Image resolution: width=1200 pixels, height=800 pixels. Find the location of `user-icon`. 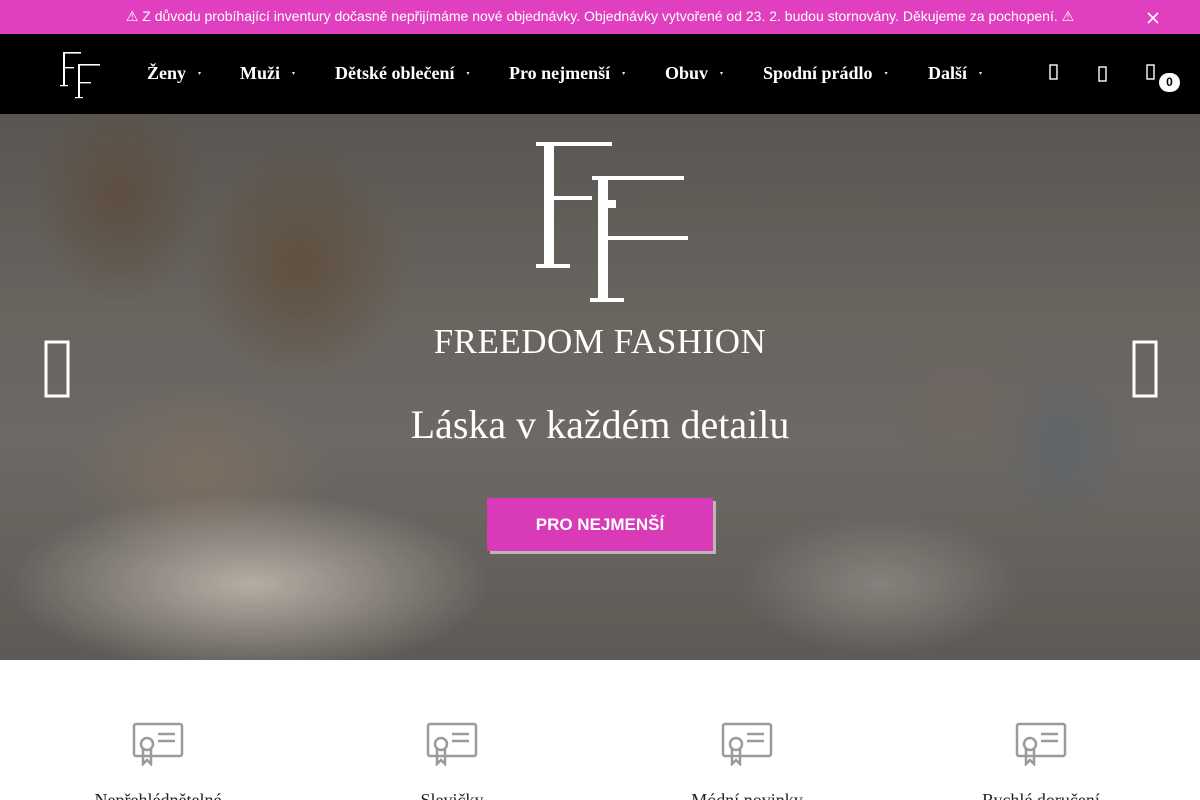

user-icon is located at coordinates (1103, 73).